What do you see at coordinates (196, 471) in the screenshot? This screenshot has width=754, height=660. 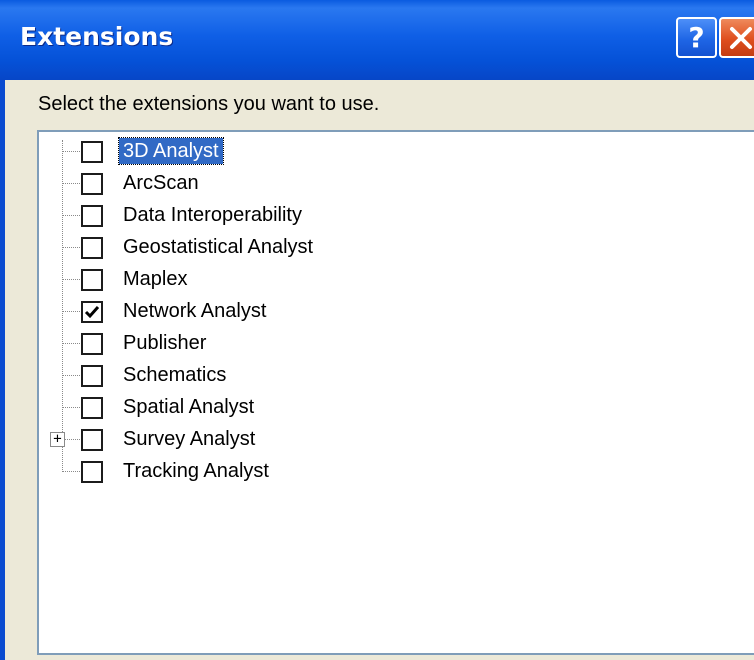 I see `extension-label: Tracking Analyst` at bounding box center [196, 471].